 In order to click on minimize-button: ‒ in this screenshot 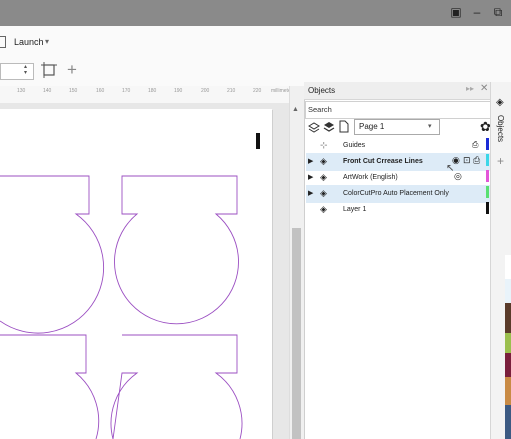, I will do `click(477, 12)`.